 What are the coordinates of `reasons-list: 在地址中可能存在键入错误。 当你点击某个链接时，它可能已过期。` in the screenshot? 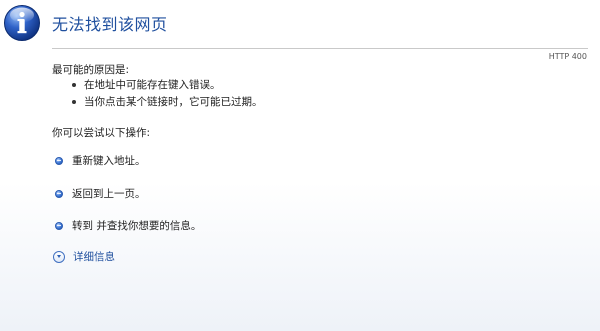 It's located at (166, 95).